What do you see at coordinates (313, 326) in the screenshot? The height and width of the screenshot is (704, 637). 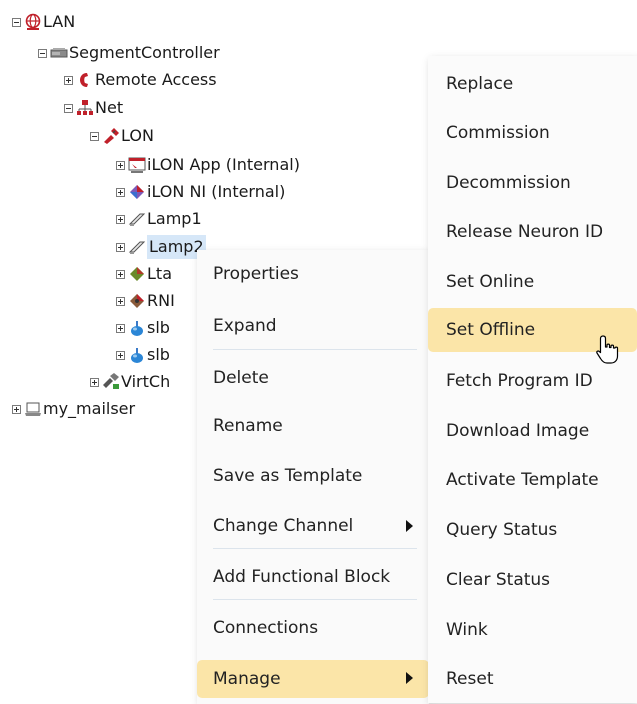 I see `menu-item-expand: Expand` at bounding box center [313, 326].